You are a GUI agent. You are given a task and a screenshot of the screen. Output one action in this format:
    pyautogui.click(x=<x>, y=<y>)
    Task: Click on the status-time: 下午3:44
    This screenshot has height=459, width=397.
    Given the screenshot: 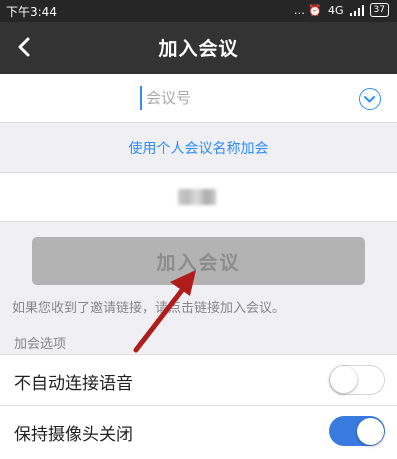 What is the action you would take?
    pyautogui.click(x=31, y=12)
    